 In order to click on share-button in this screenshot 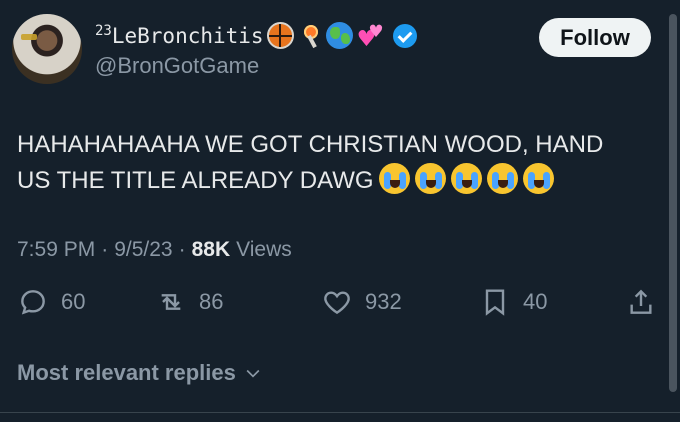, I will do `click(641, 302)`.